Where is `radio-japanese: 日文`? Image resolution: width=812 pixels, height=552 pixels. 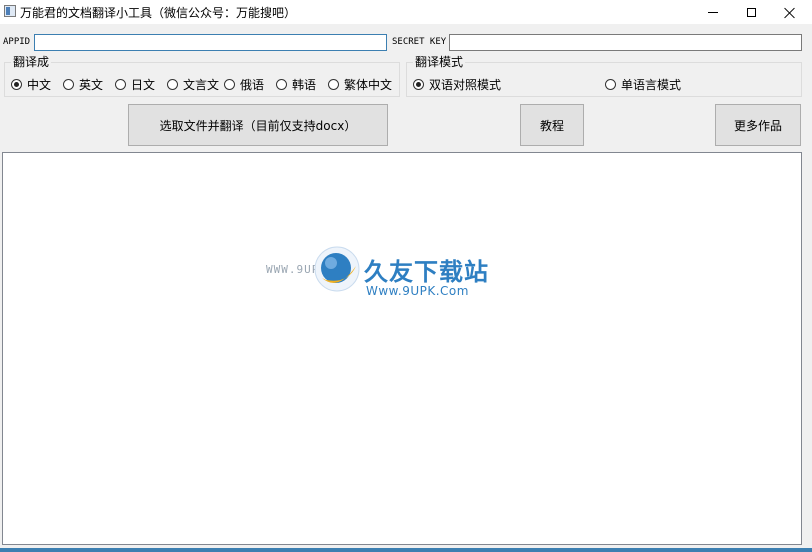 radio-japanese: 日文 is located at coordinates (135, 84).